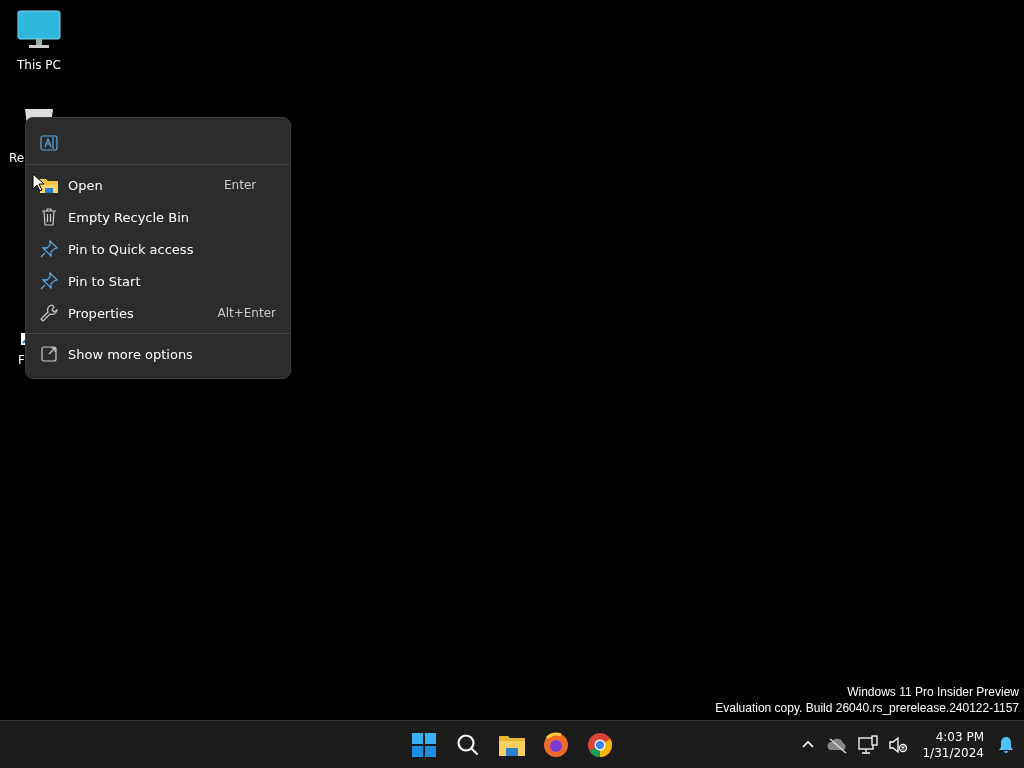  Describe the element at coordinates (49, 217) in the screenshot. I see `trash-icon` at that location.